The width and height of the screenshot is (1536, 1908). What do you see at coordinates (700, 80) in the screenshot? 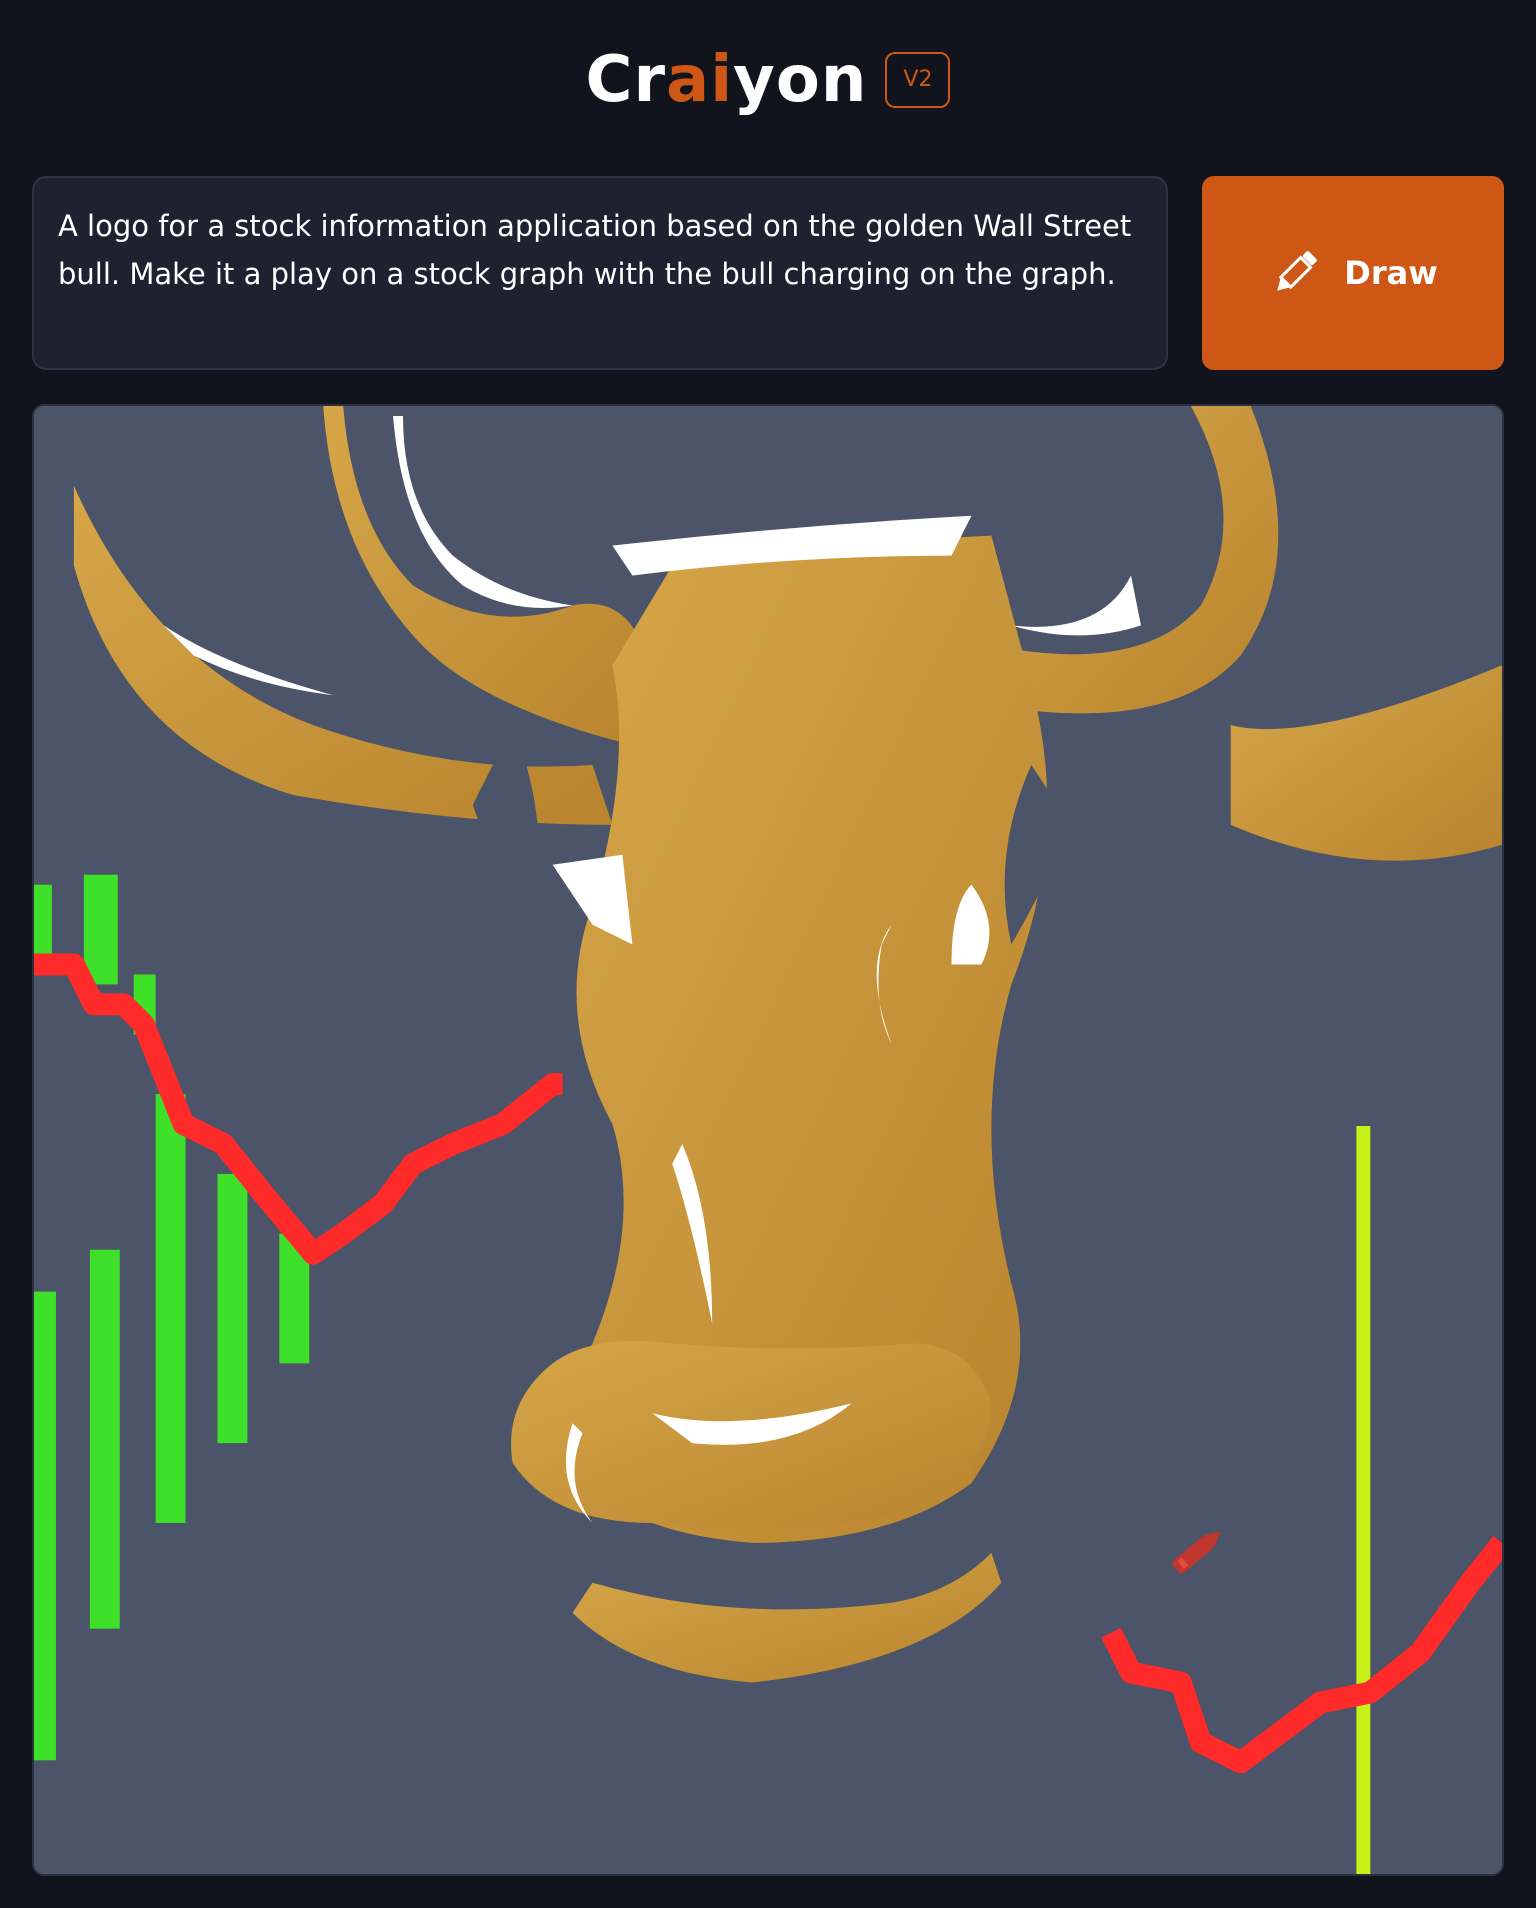
I see `logo-part-2: ai` at bounding box center [700, 80].